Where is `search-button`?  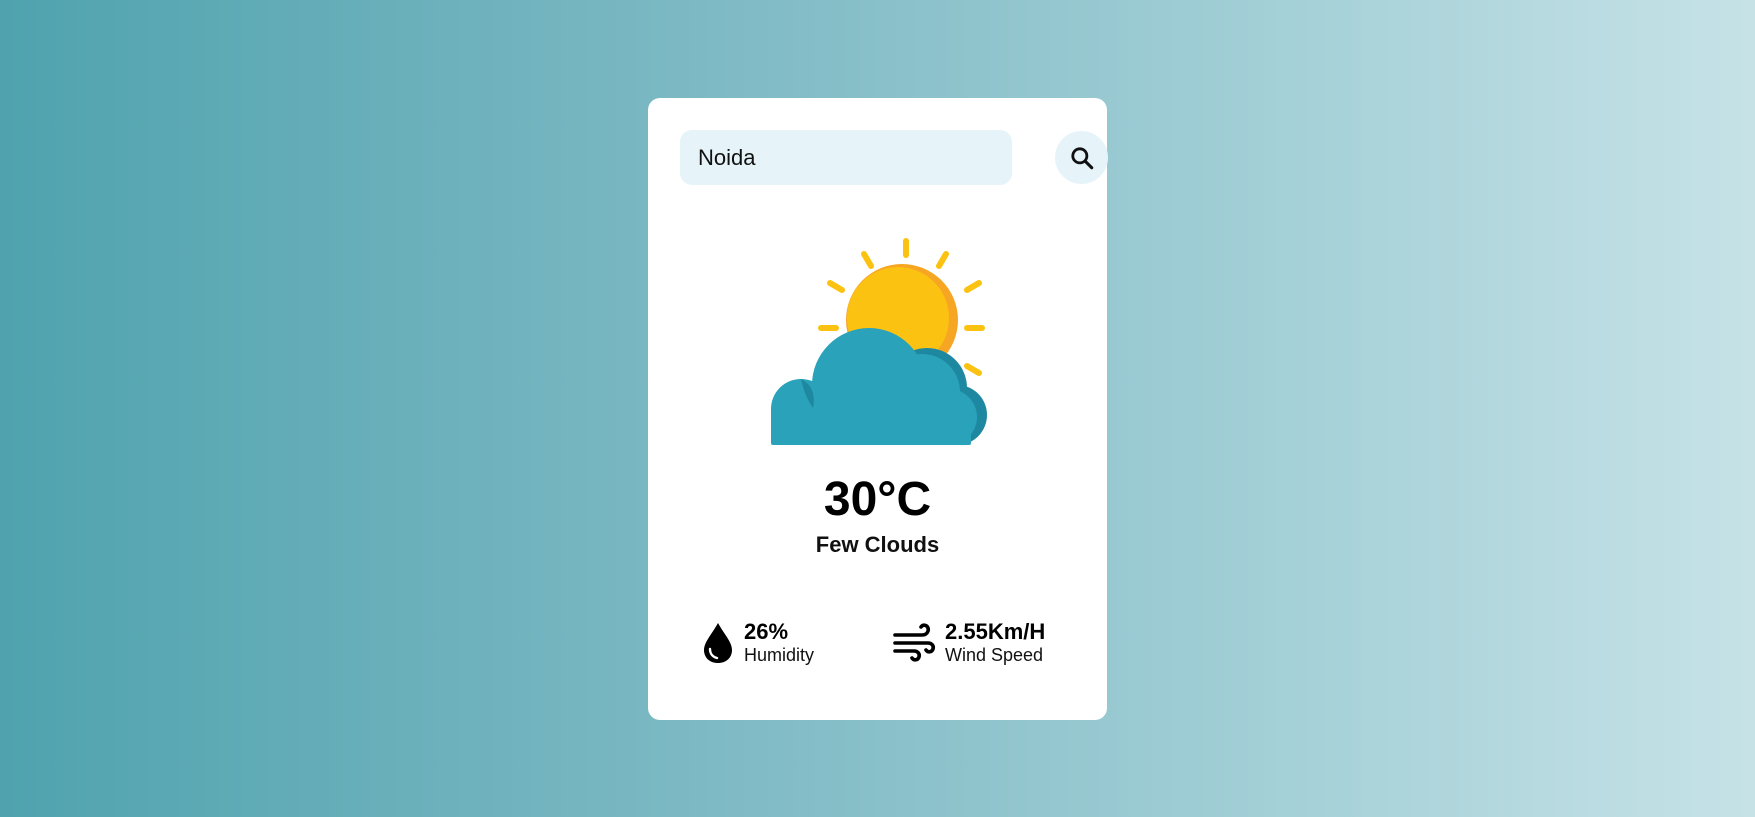
search-button is located at coordinates (1081, 157).